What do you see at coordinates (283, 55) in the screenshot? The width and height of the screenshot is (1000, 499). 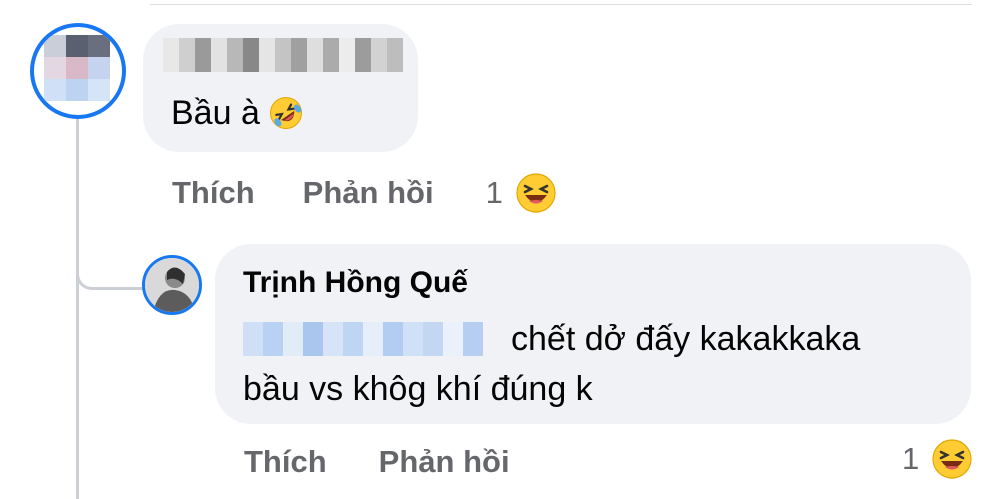 I see `blurred-author-name` at bounding box center [283, 55].